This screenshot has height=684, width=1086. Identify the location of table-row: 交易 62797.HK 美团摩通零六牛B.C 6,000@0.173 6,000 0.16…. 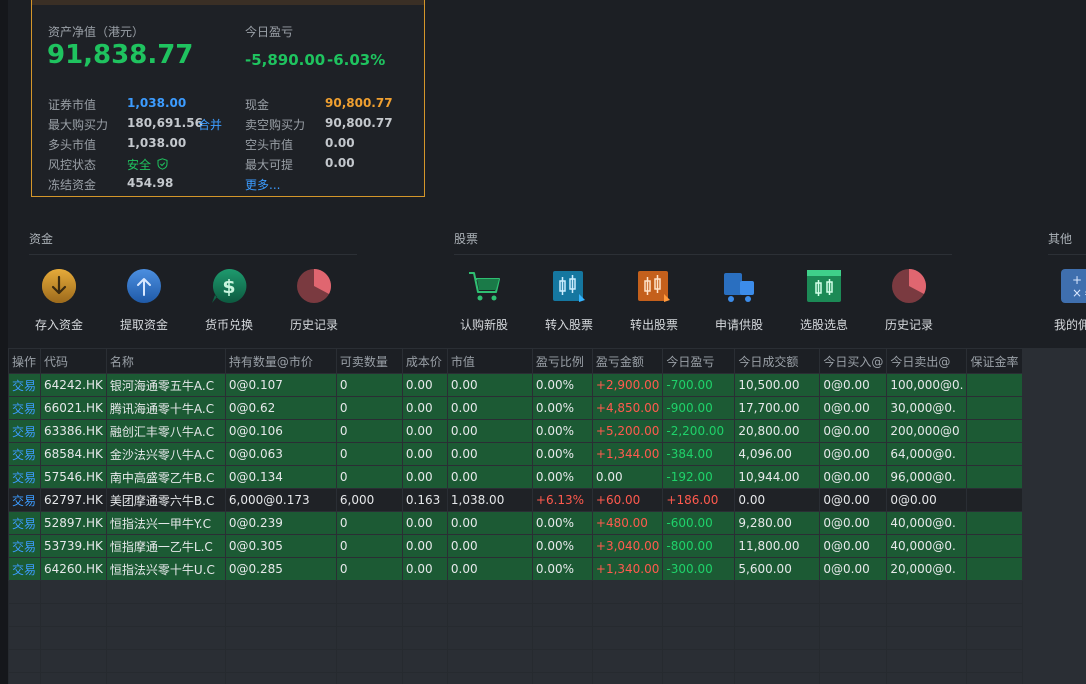
(516, 500).